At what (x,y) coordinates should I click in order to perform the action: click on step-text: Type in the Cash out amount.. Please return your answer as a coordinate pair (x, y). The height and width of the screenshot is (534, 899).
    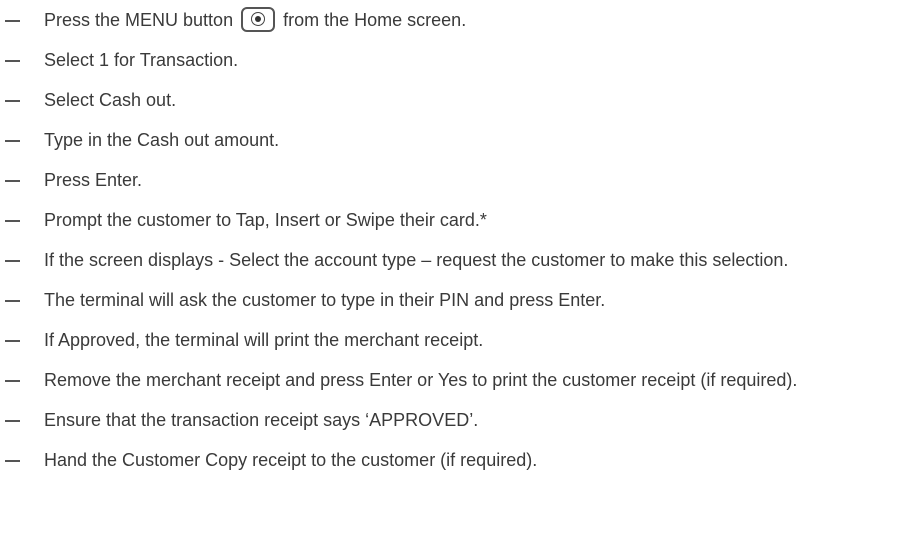
    Looking at the image, I should click on (162, 140).